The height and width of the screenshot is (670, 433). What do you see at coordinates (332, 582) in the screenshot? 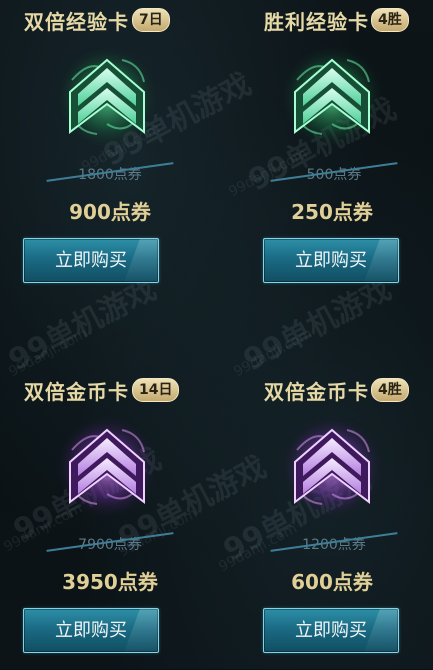
I see `sale-price: 600点券` at bounding box center [332, 582].